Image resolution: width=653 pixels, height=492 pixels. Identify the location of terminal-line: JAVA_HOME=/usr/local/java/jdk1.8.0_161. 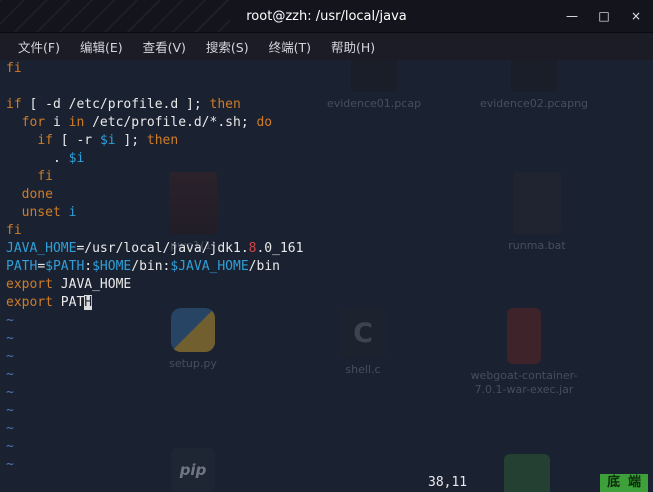
(155, 248).